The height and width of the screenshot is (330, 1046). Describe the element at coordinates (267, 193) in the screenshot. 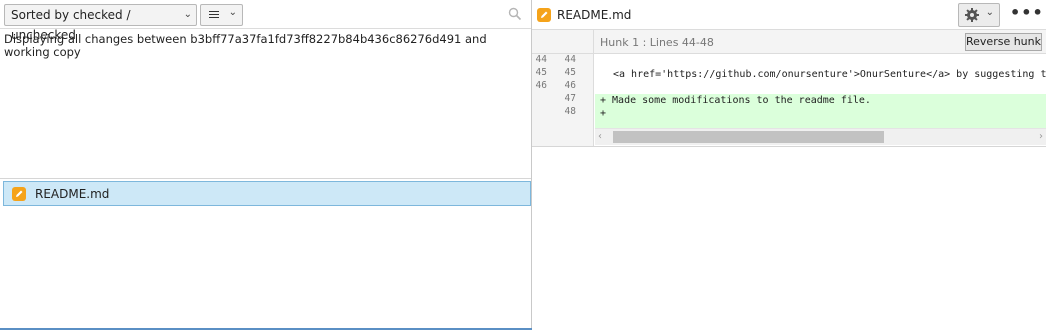

I see `file-list-item: README.md` at that location.